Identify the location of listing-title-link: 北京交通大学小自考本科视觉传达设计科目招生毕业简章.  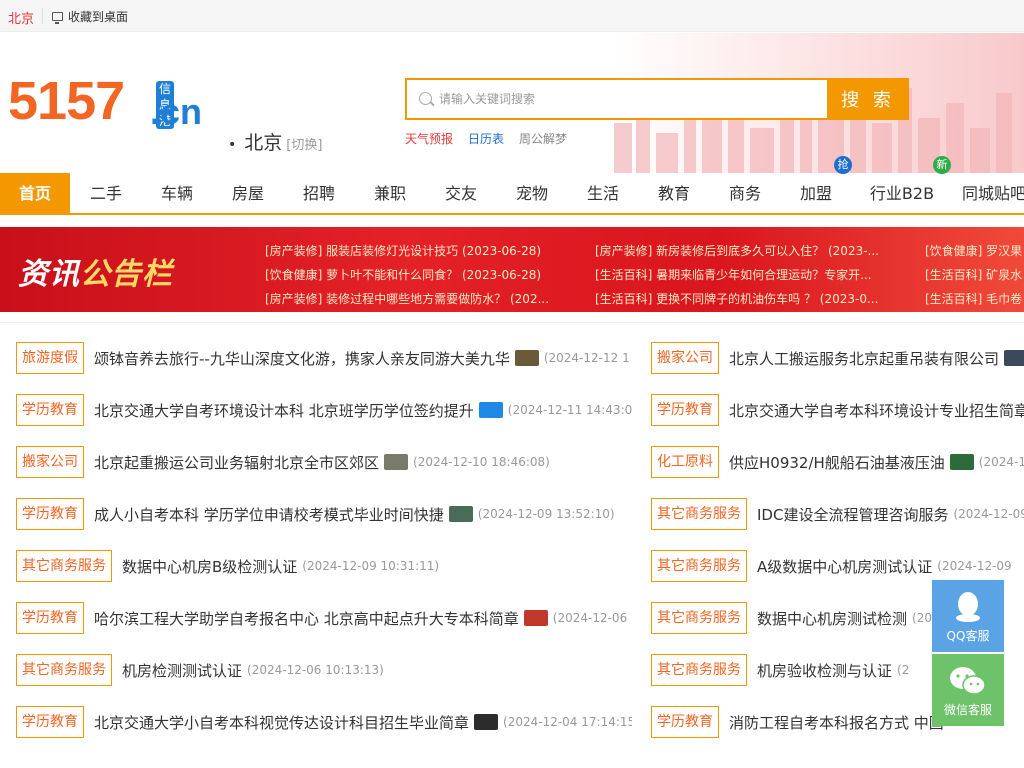
(281, 722).